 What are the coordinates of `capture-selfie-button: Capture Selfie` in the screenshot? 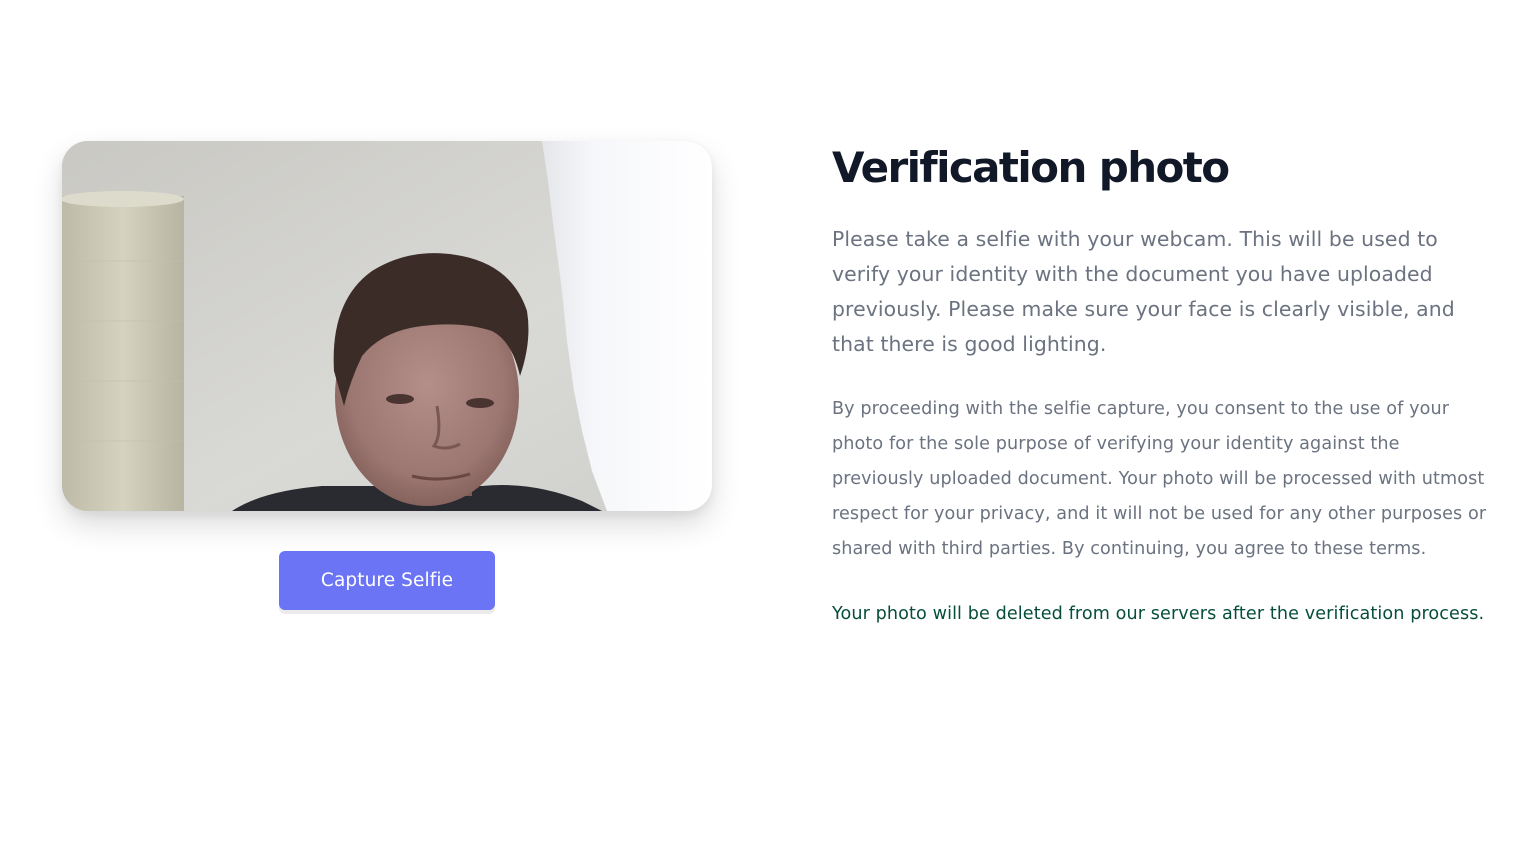 It's located at (387, 580).